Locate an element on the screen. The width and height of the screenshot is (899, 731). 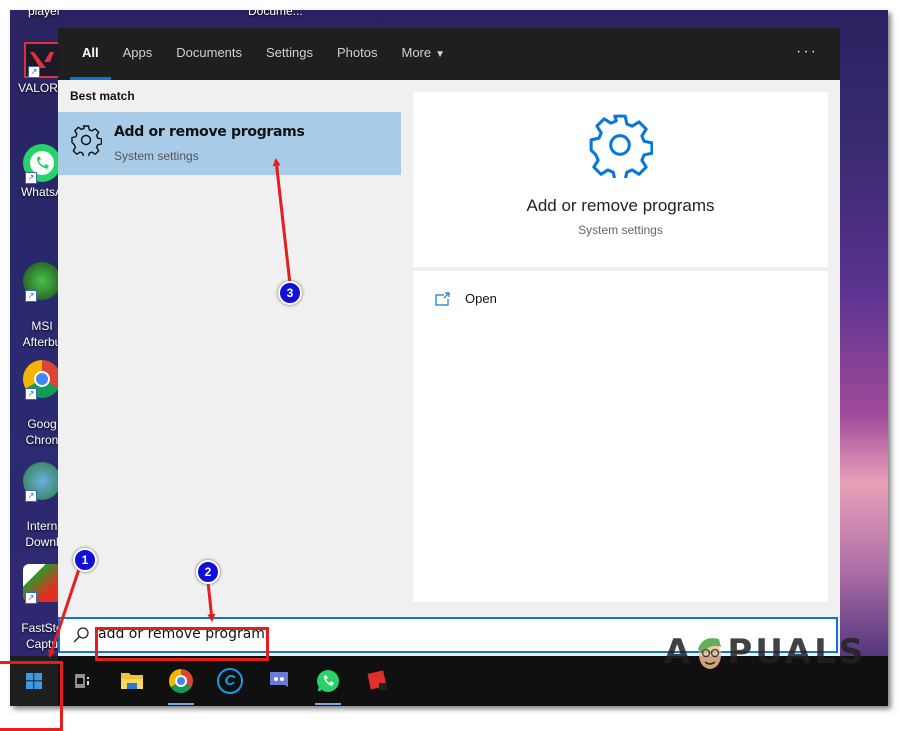
file-explorer-icon is located at coordinates (132, 681).